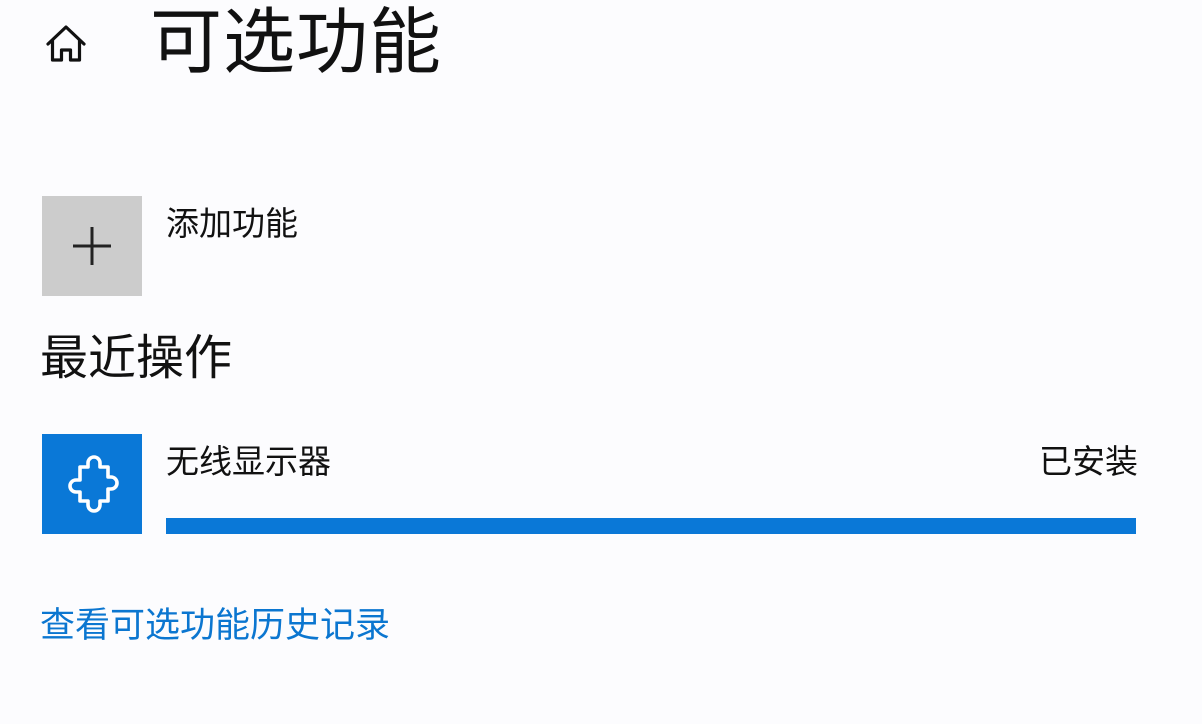 The width and height of the screenshot is (1202, 724). I want to click on recent-actions-heading: 最近操作, so click(136, 358).